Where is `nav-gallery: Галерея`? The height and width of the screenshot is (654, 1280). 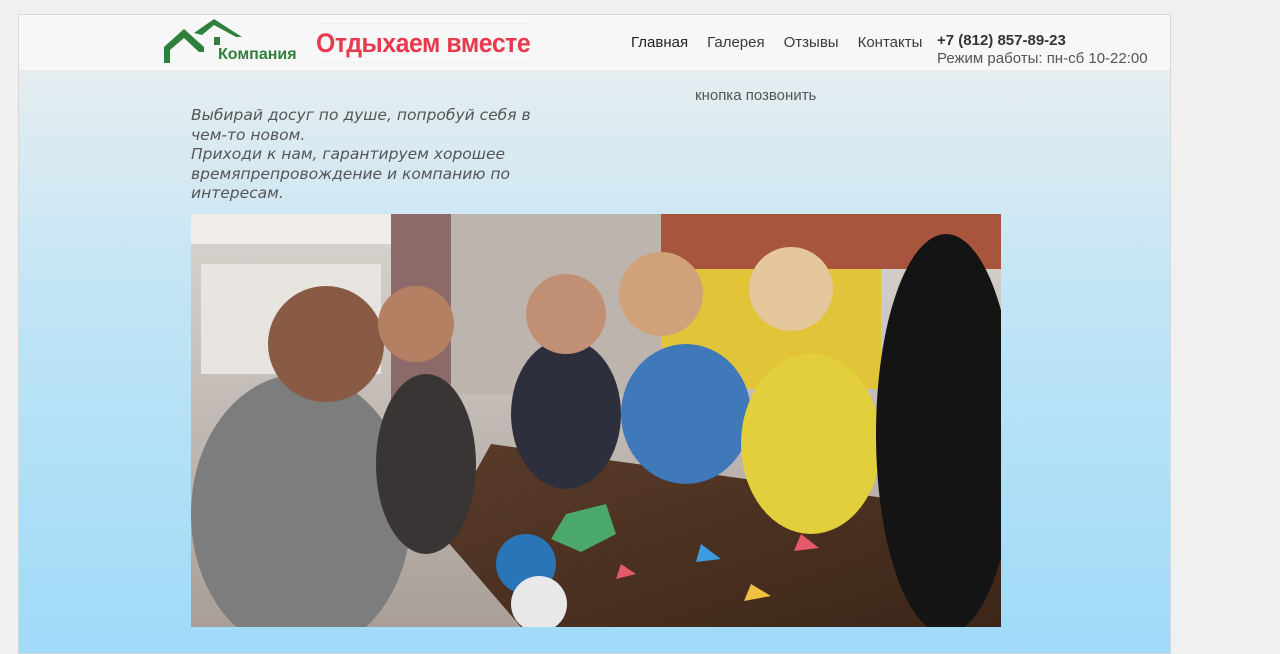
nav-gallery: Галерея is located at coordinates (736, 42).